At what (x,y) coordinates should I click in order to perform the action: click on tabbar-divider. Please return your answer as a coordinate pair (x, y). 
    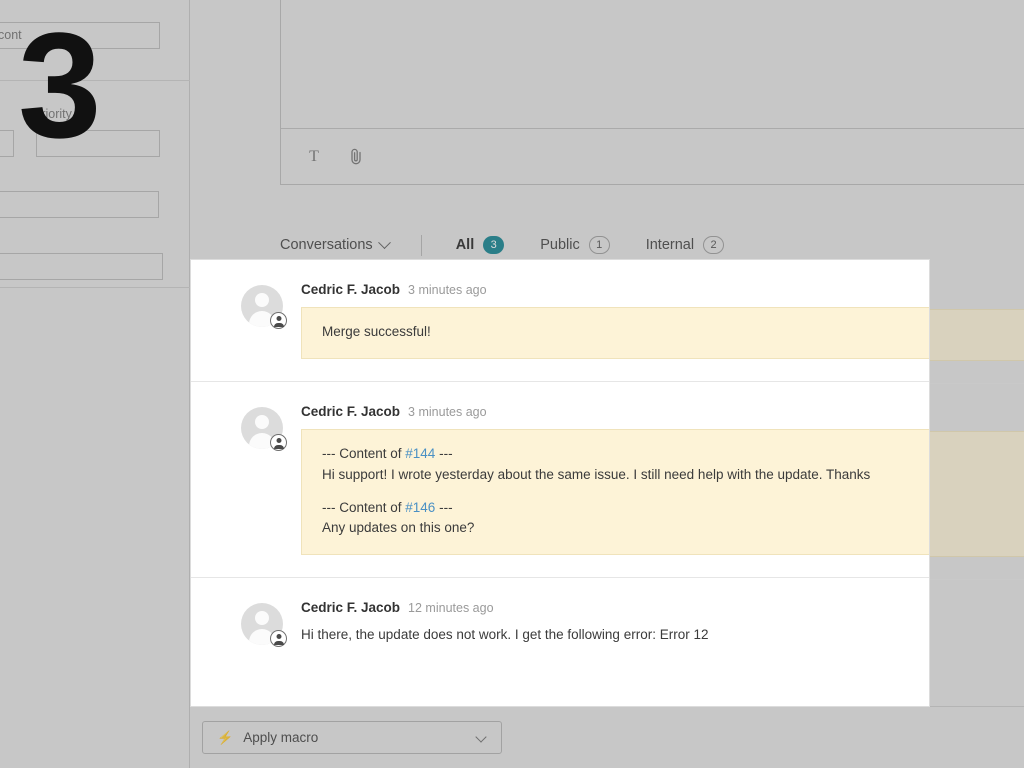
    Looking at the image, I should click on (421, 245).